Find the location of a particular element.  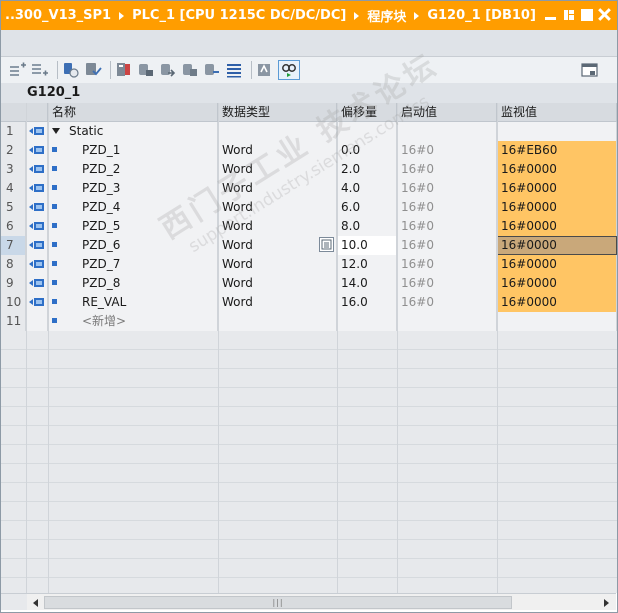

cell-name: PZD_4 is located at coordinates (133, 207).